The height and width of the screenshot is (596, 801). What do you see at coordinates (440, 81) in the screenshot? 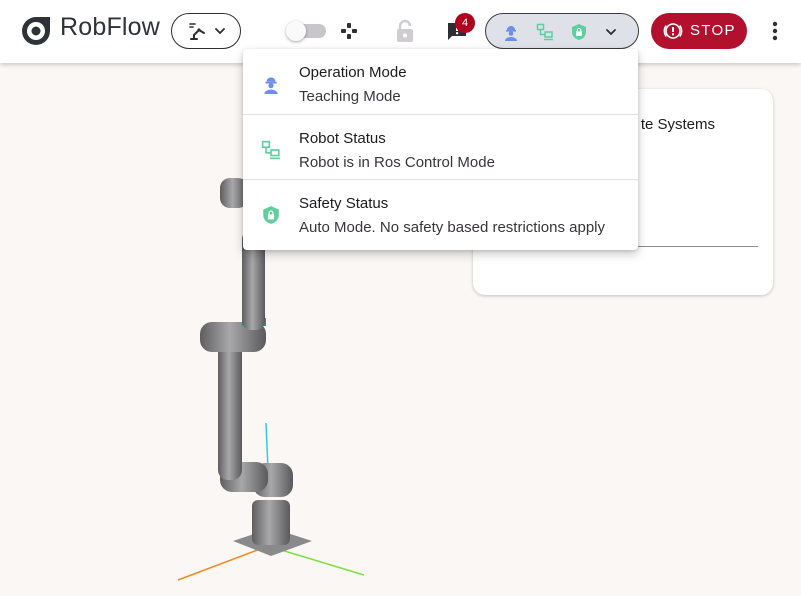
I see `operation-mode-item: Operation Mode Teaching Mode` at bounding box center [440, 81].